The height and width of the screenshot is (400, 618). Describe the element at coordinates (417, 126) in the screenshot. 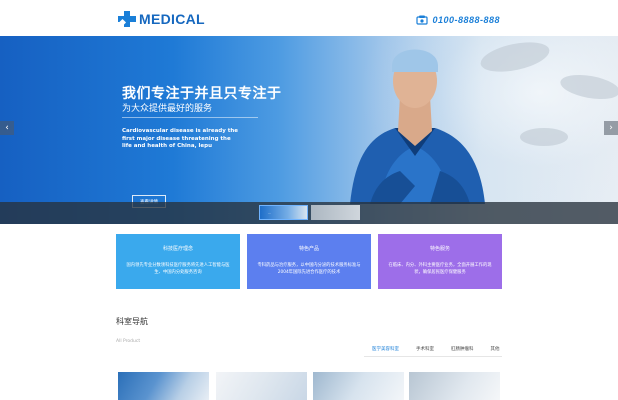

I see `doctor-image` at that location.